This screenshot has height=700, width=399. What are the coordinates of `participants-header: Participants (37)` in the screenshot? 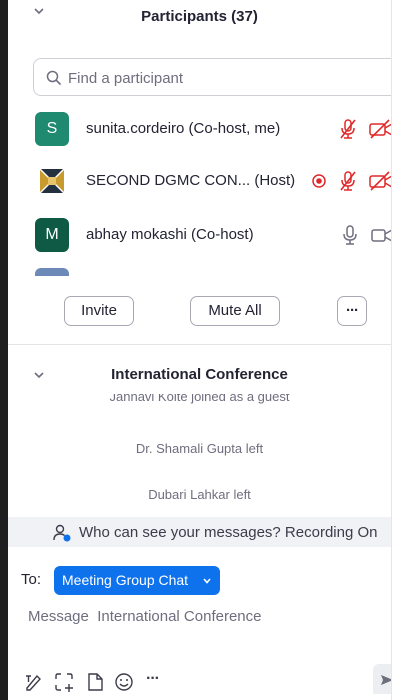 It's located at (199, 18).